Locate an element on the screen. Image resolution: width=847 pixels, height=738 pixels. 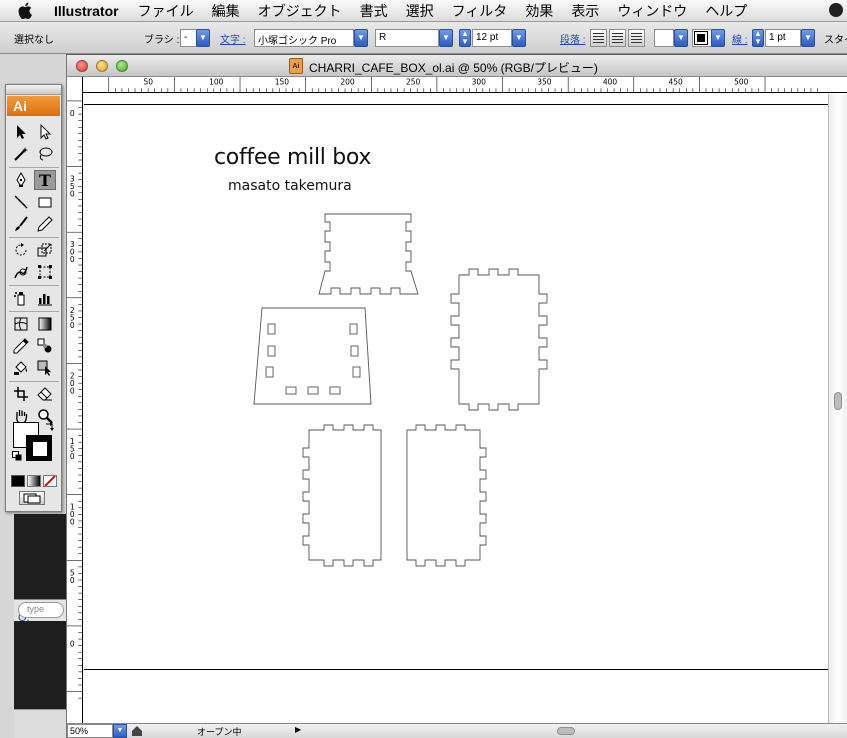
dieline-panel-bottom-left is located at coordinates (342, 495).